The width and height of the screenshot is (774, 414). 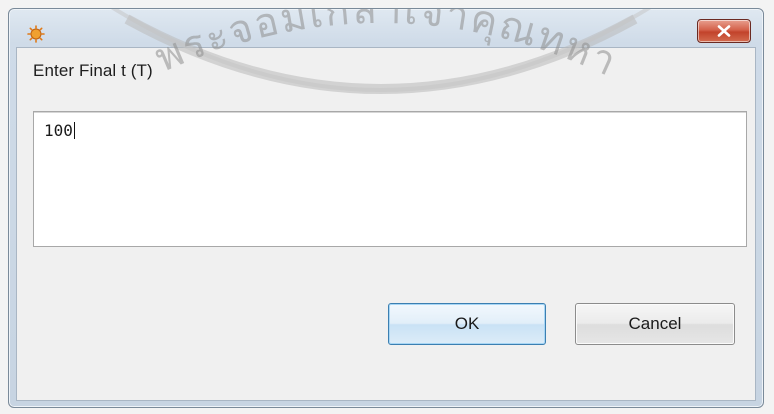 I want to click on cancel-button: Cancel, so click(x=655, y=324).